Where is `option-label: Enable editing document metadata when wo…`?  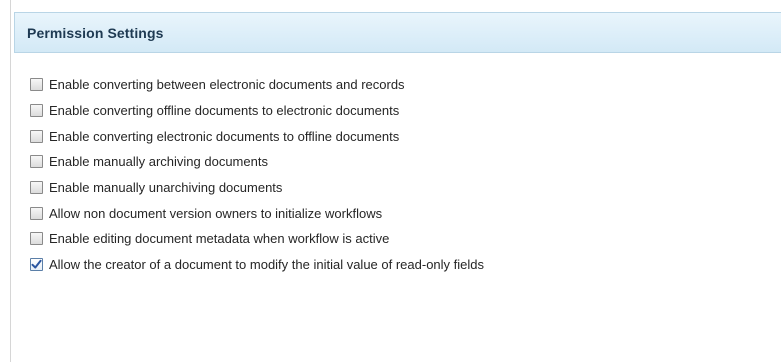
option-label: Enable editing document metadata when wo… is located at coordinates (219, 238).